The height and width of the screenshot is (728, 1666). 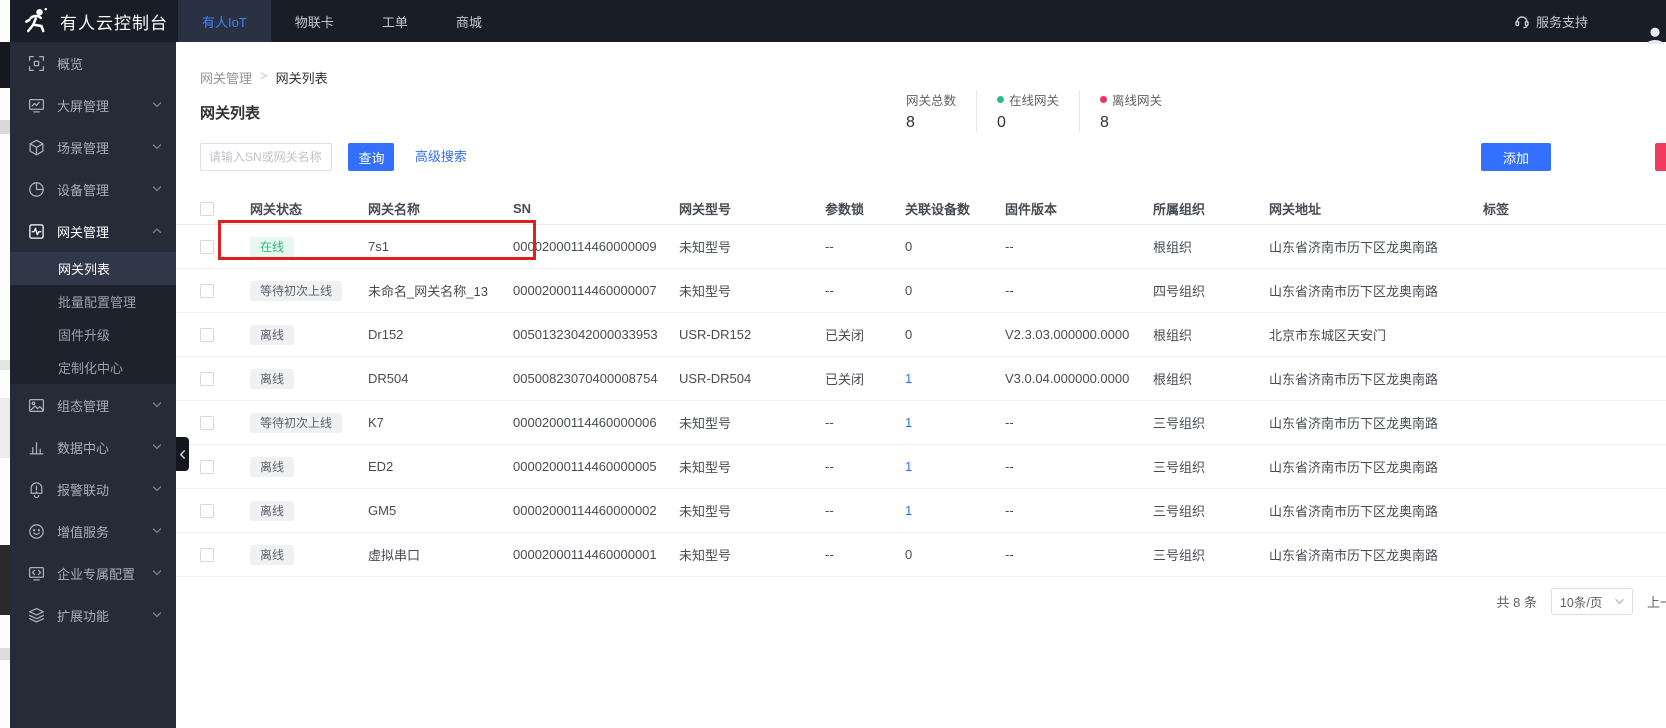 What do you see at coordinates (1067, 378) in the screenshot?
I see `cell-firmware: V3.0.04.000000.0000` at bounding box center [1067, 378].